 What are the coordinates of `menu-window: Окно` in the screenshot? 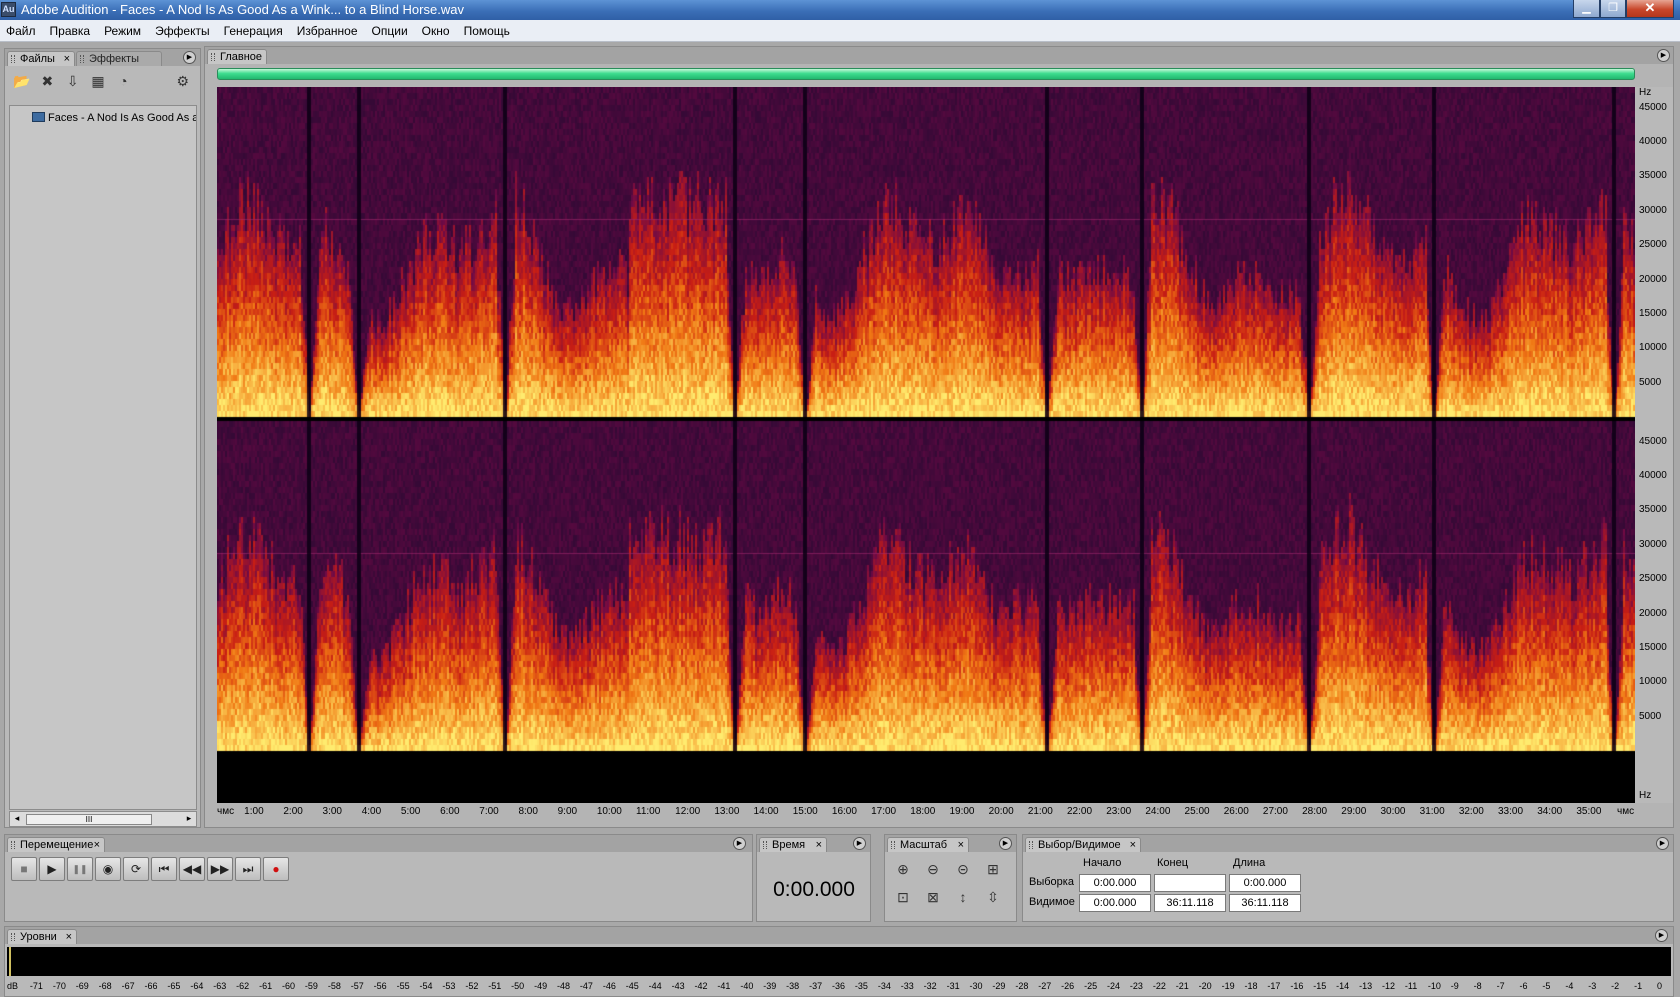 It's located at (436, 31).